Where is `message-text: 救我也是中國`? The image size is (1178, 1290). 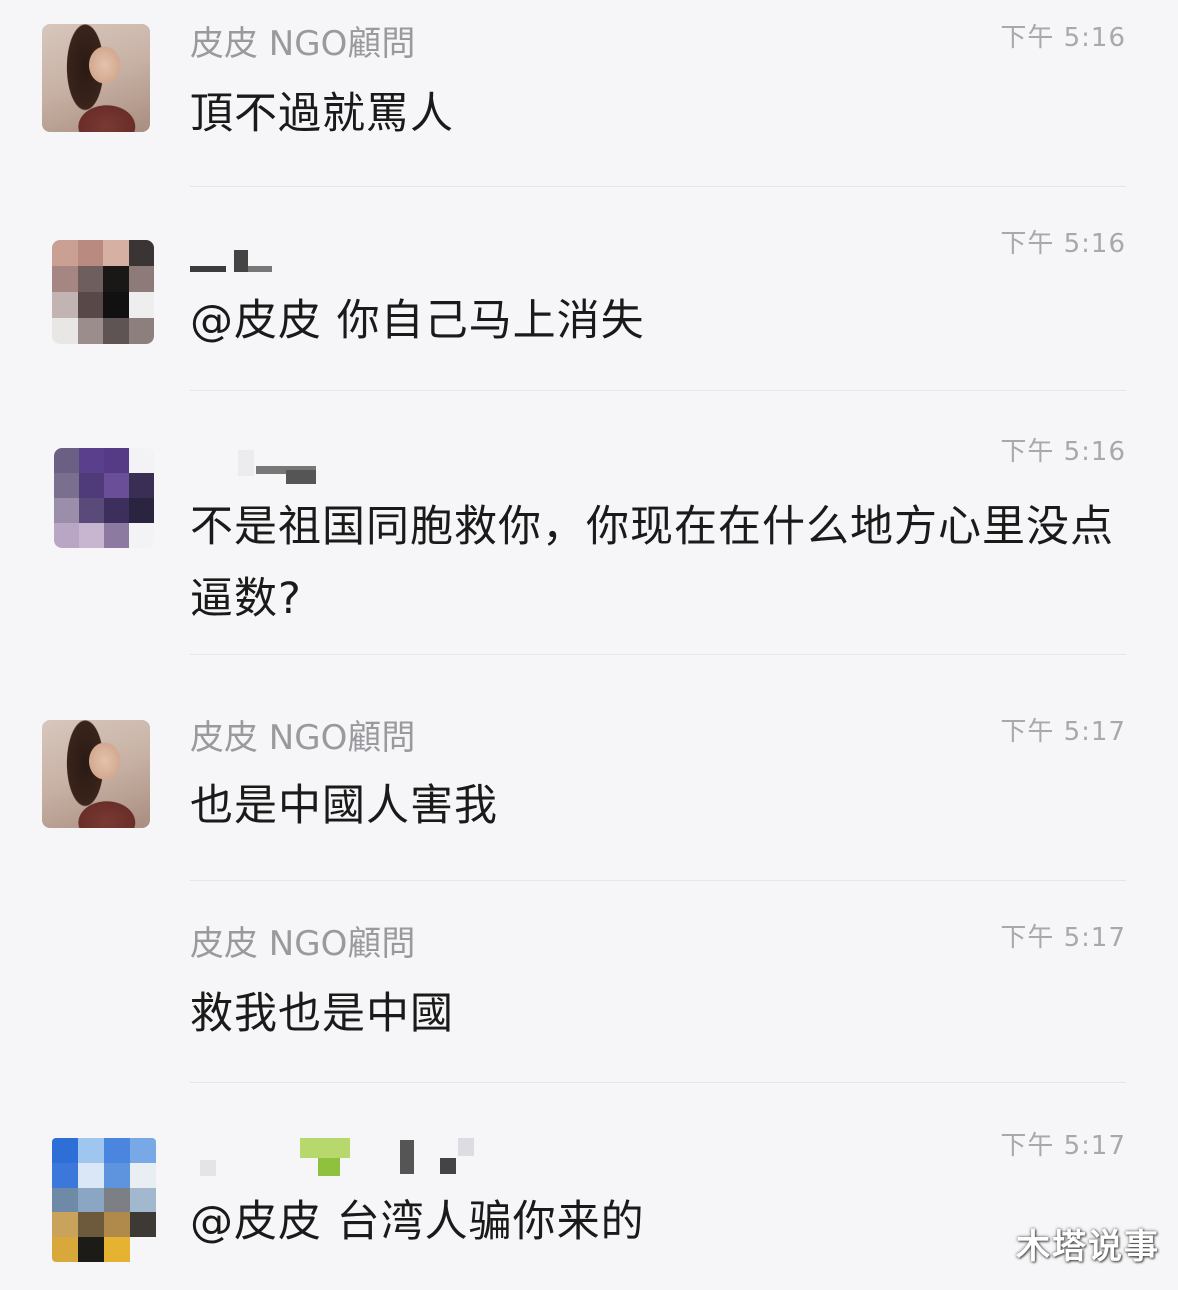
message-text: 救我也是中國 is located at coordinates (322, 1014).